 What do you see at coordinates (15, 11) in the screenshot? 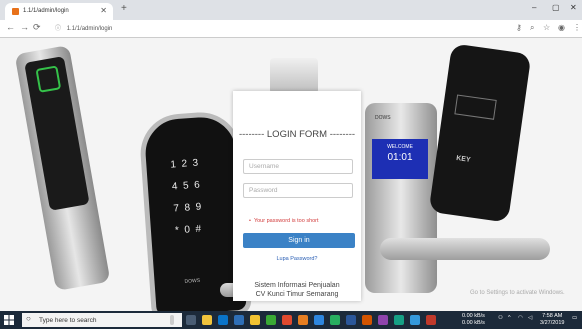
I see `favicon-icon` at bounding box center [15, 11].